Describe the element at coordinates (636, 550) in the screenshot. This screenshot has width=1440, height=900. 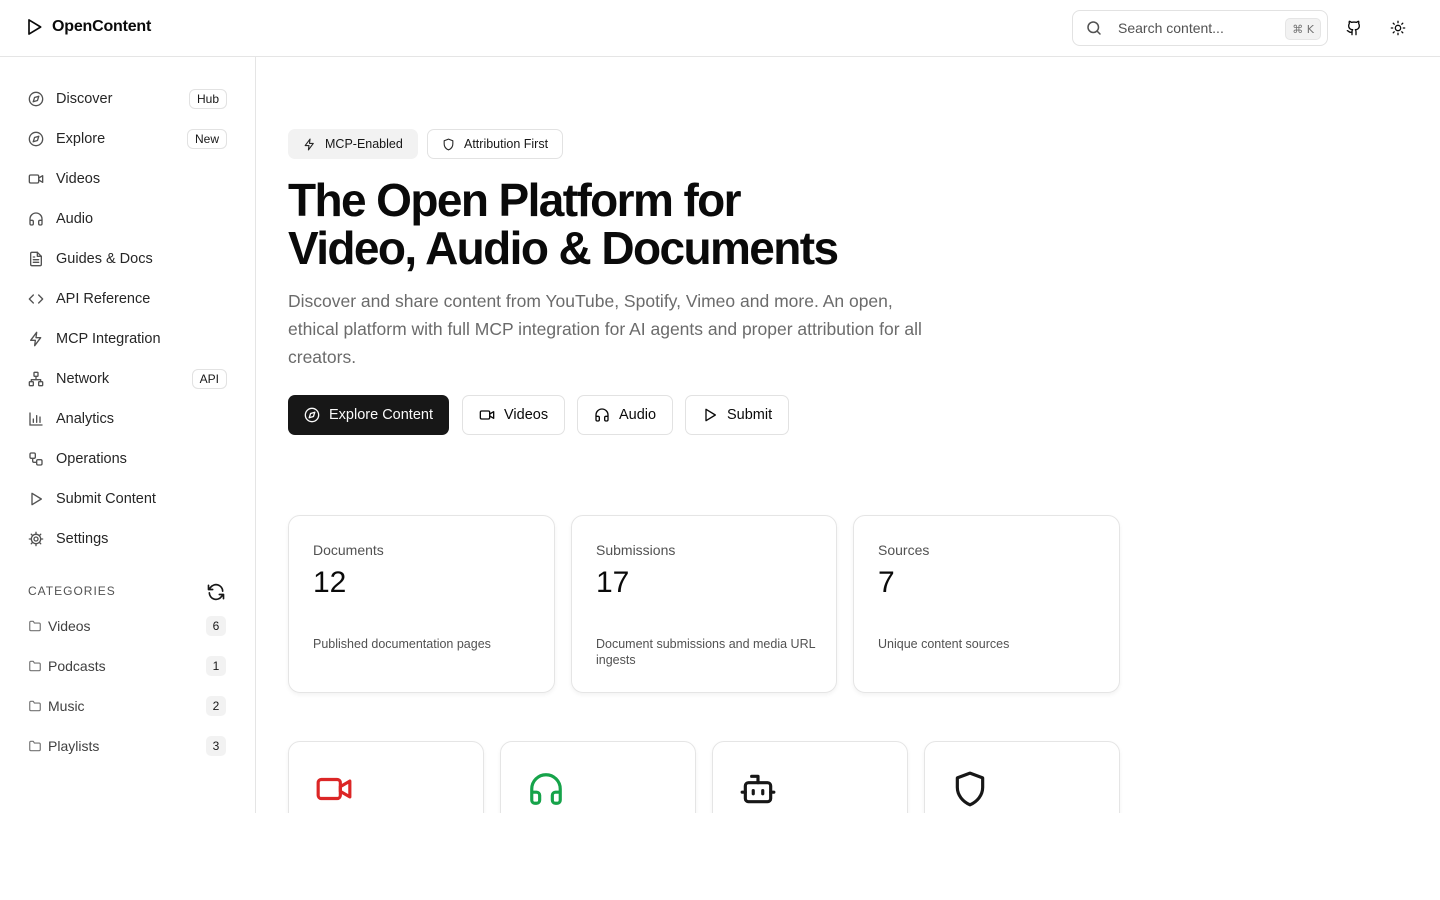
I see `stat-label: Submissions` at that location.